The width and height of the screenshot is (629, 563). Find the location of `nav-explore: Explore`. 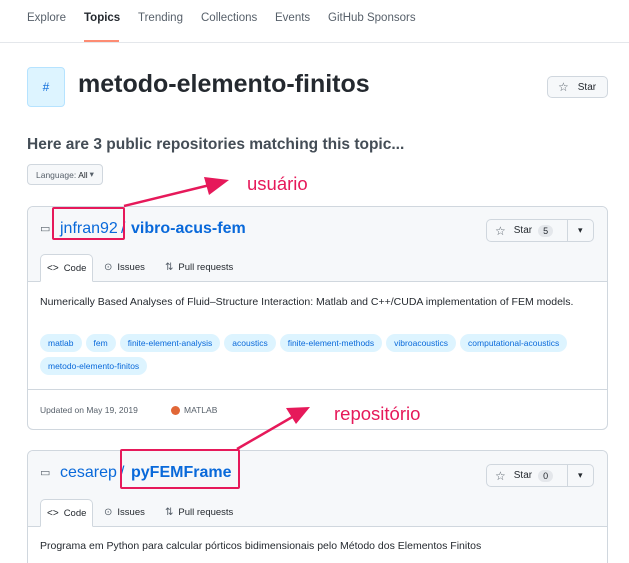

nav-explore: Explore is located at coordinates (46, 18).